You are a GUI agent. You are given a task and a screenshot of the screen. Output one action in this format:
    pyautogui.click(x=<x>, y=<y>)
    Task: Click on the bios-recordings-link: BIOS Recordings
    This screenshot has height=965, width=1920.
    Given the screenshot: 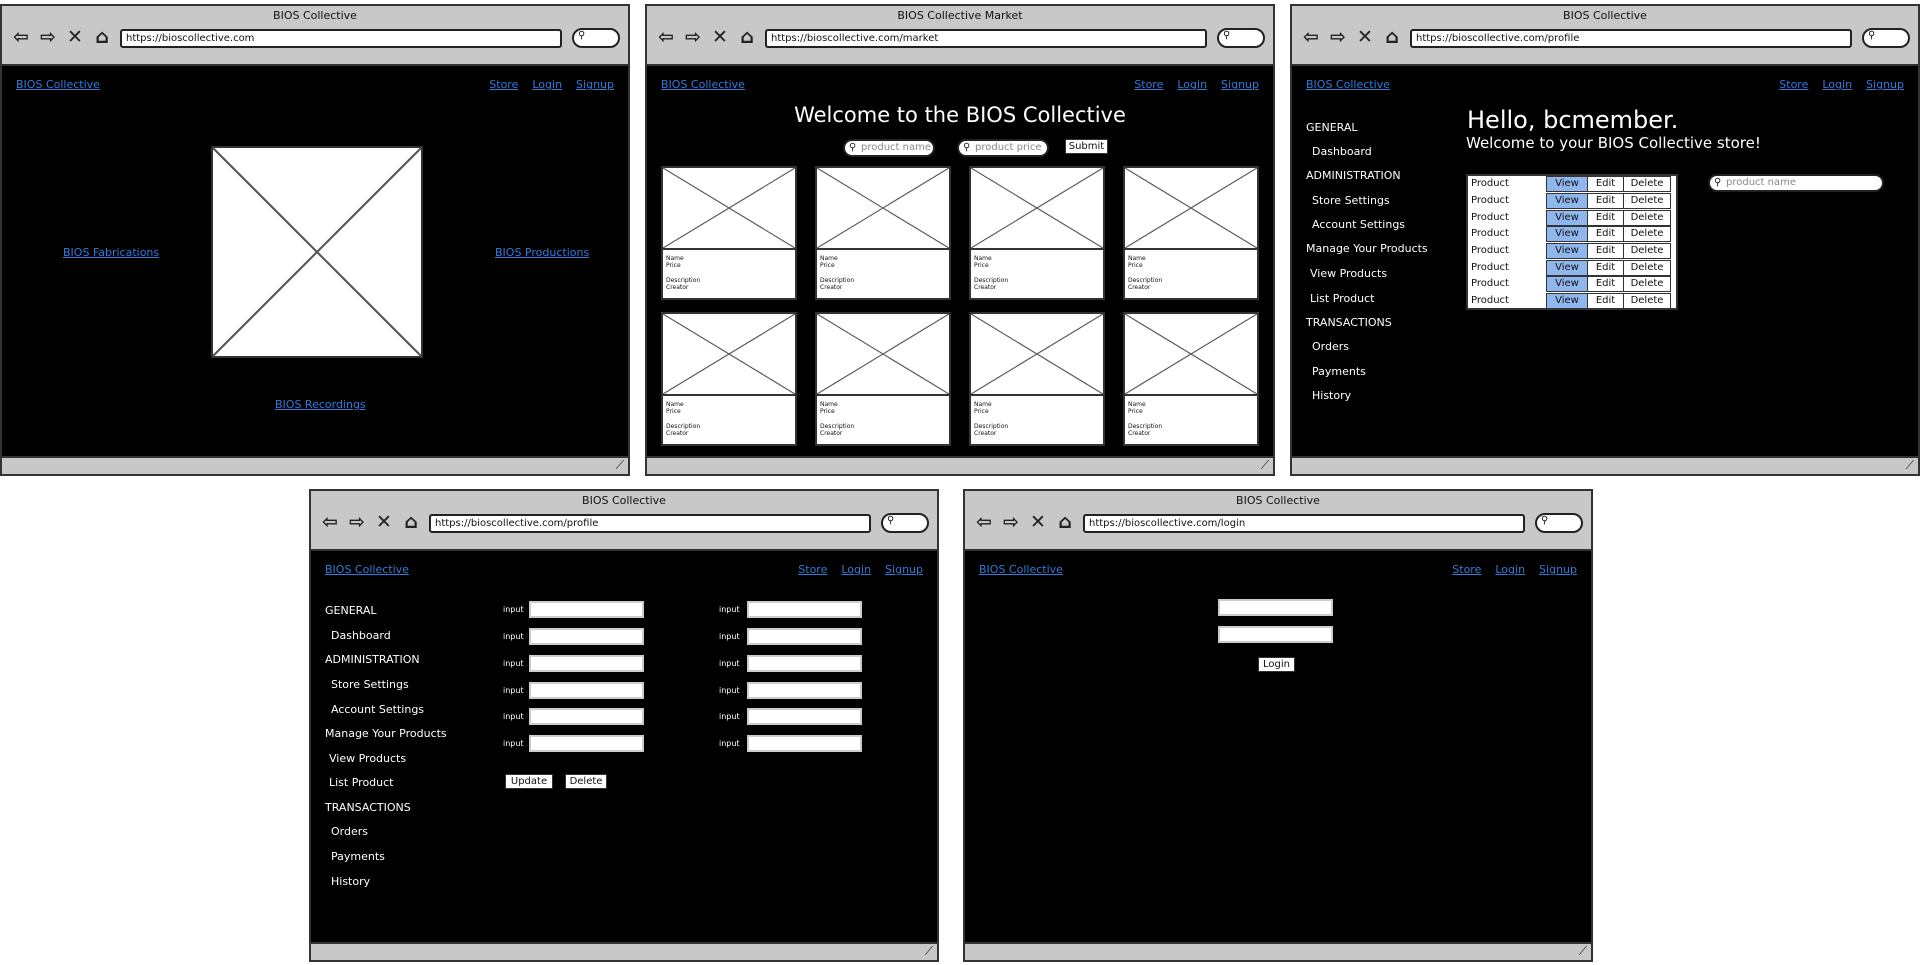 What is the action you would take?
    pyautogui.click(x=320, y=404)
    